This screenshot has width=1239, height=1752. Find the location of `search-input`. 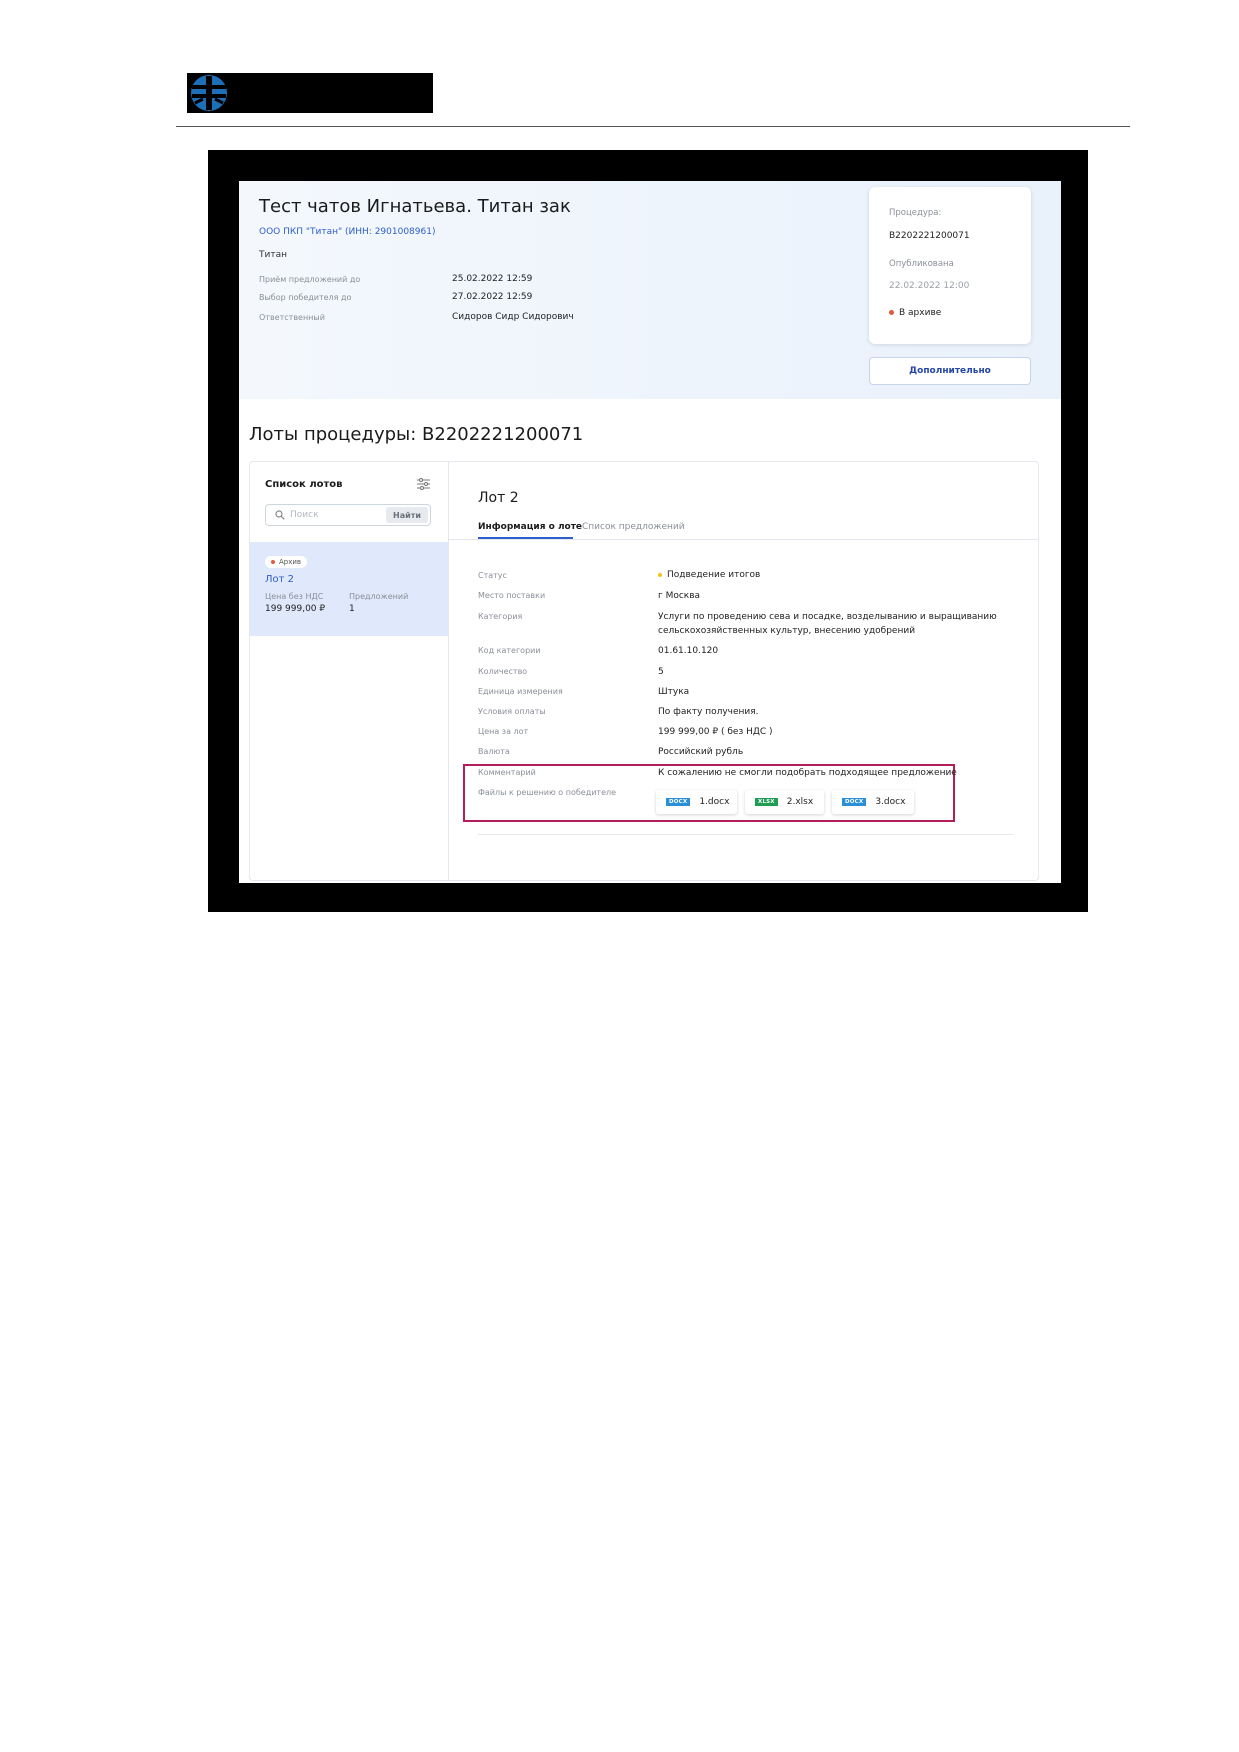

search-input is located at coordinates (330, 515).